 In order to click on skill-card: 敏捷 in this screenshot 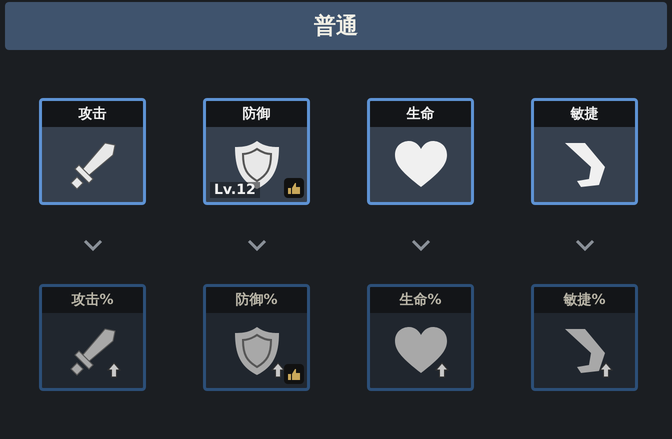, I will do `click(584, 151)`.